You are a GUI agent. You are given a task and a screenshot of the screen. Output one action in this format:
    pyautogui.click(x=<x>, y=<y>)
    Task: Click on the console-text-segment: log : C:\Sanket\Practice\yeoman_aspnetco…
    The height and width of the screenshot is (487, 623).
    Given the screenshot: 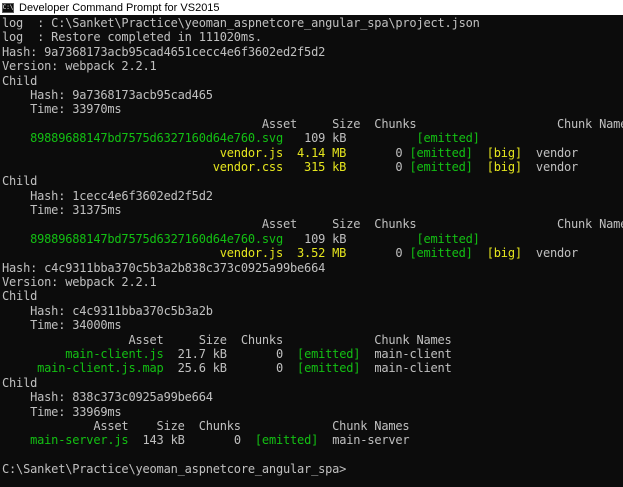 What is the action you would take?
    pyautogui.click(x=241, y=23)
    